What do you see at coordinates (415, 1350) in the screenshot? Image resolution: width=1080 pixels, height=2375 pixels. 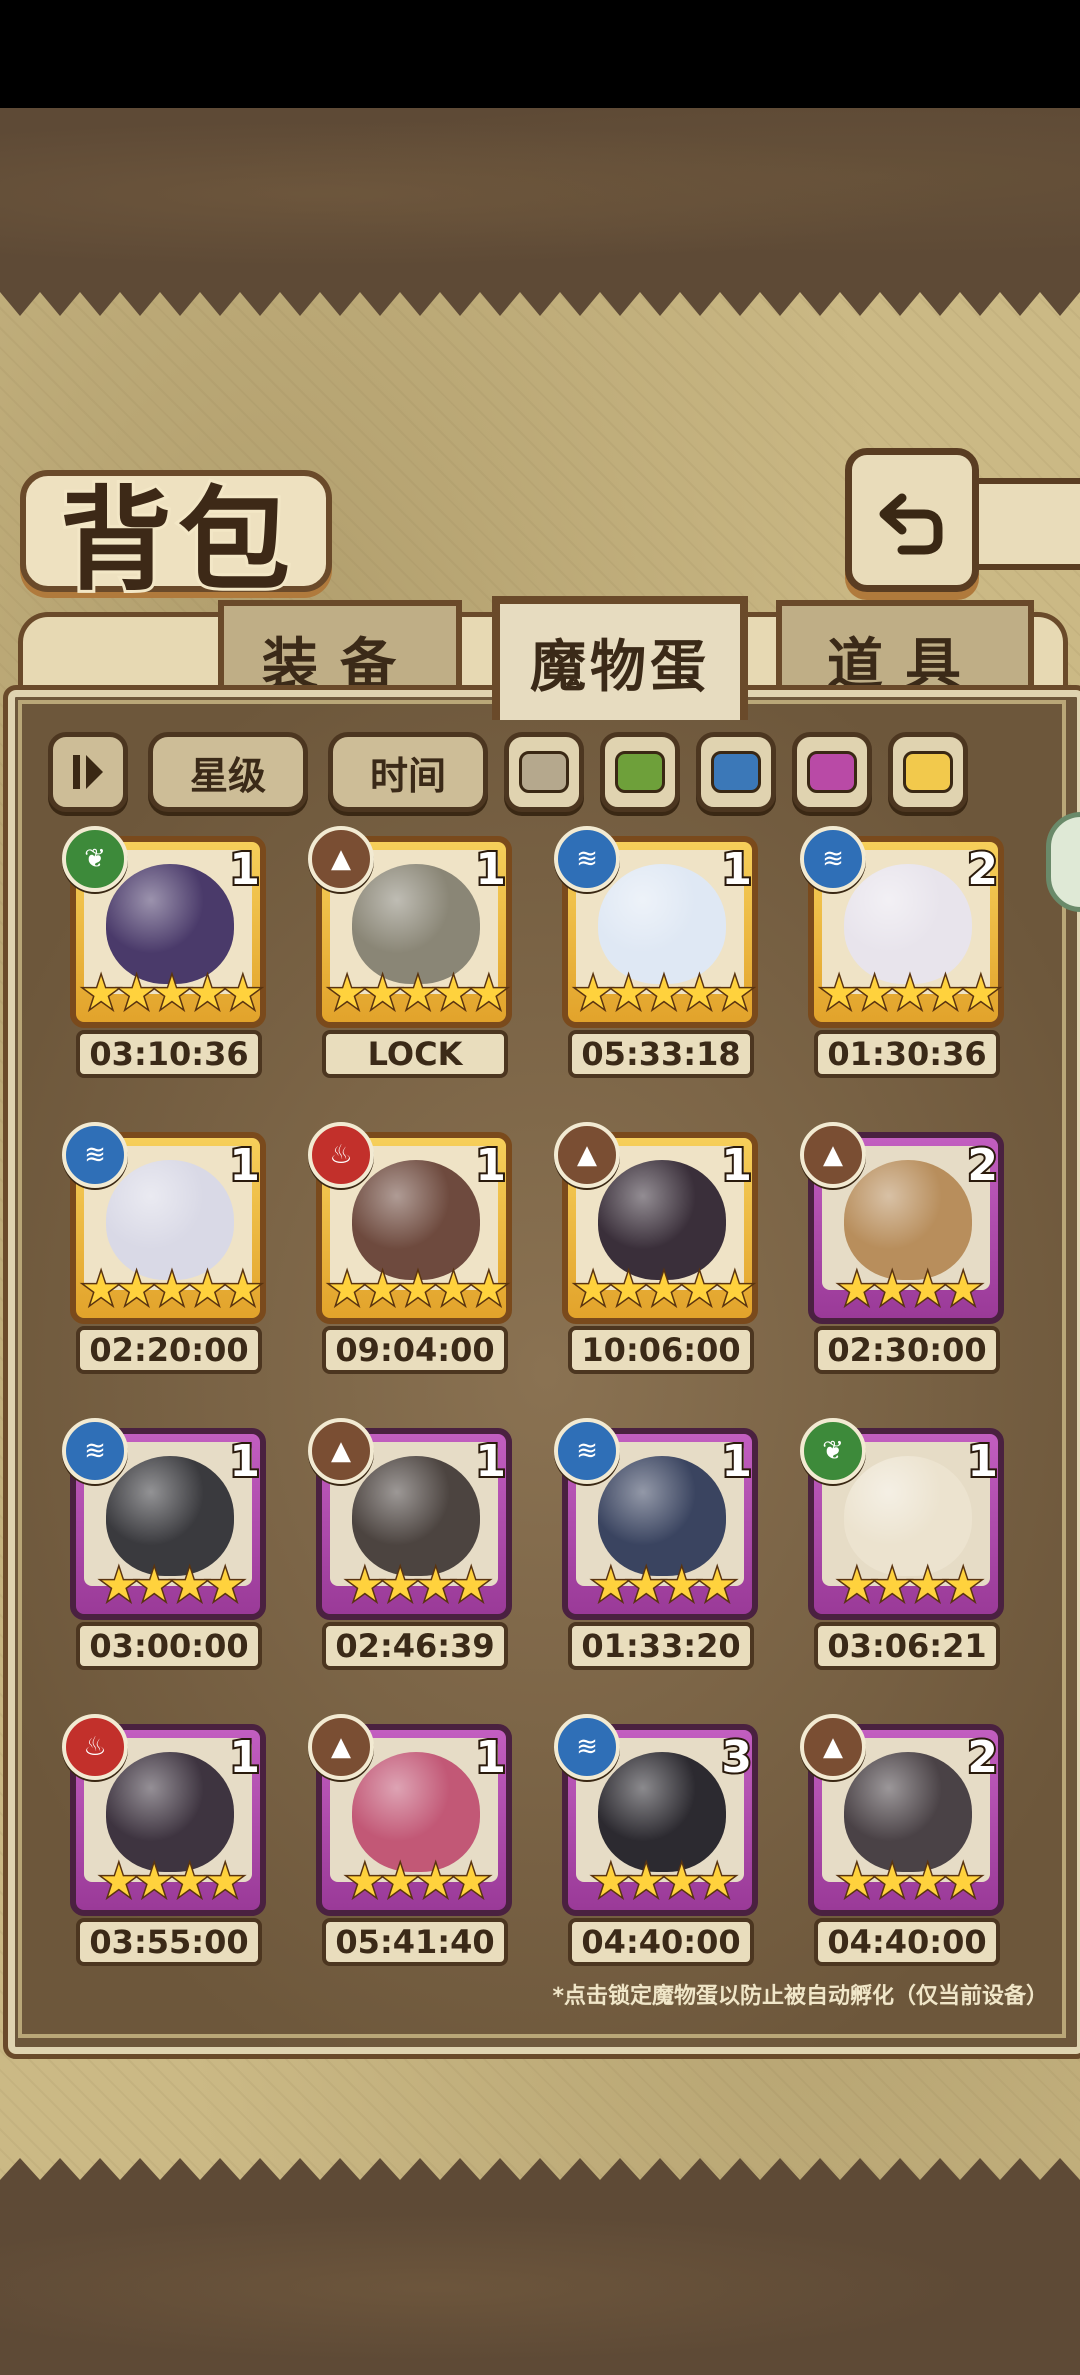 I see `hatch-timer: 09:04:00` at bounding box center [415, 1350].